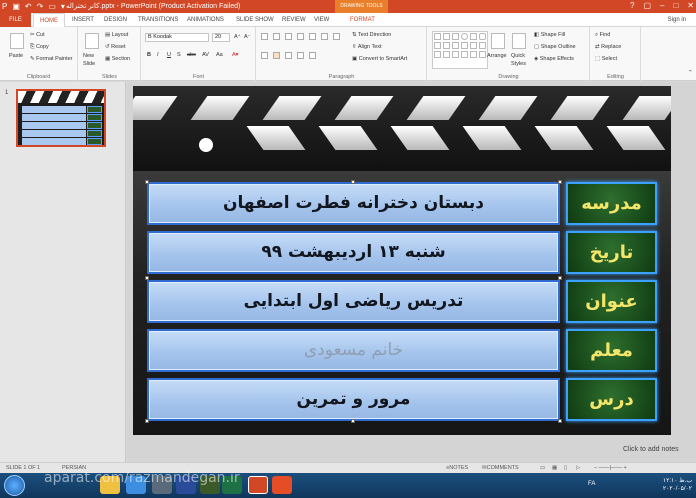 The image size is (696, 498). What do you see at coordinates (677, 485) in the screenshot?
I see `system-clock: ۱۲:۱۰ ب.ظ ۲۰۲۰/۰۵/۰۲` at bounding box center [677, 485].